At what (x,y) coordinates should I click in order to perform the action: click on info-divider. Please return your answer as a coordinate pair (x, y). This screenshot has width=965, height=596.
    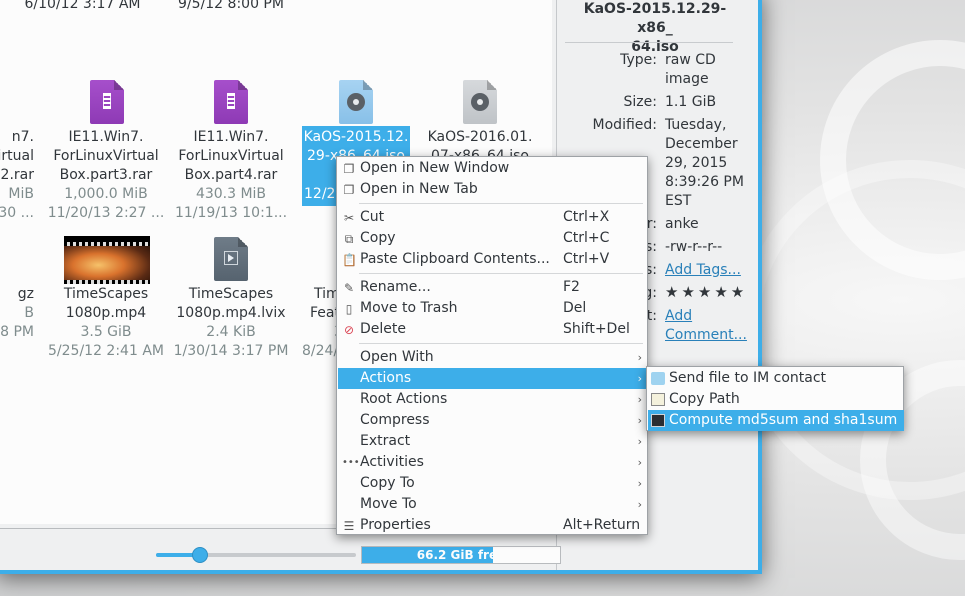
    Looking at the image, I should click on (649, 42).